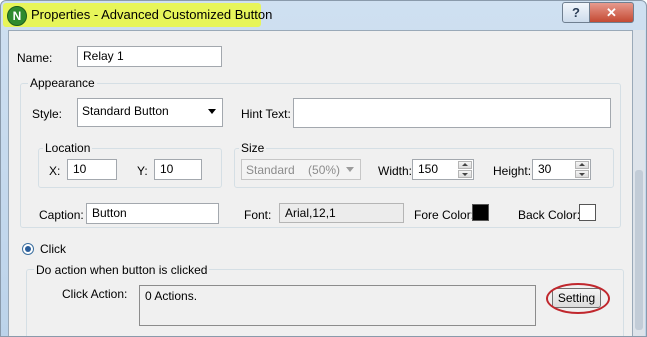  Describe the element at coordinates (639, 250) in the screenshot. I see `scrollbar-thumb` at that location.